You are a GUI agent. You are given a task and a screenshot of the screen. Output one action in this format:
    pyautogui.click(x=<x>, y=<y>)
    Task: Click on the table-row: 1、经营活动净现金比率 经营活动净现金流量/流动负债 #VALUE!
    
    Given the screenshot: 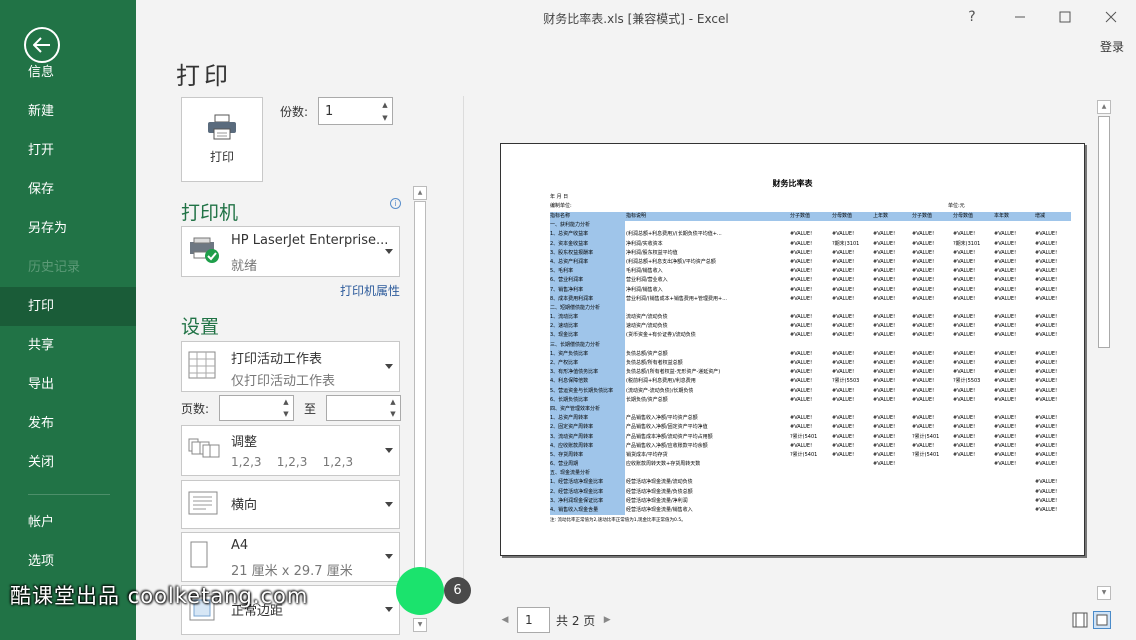 What is the action you would take?
    pyautogui.click(x=810, y=483)
    